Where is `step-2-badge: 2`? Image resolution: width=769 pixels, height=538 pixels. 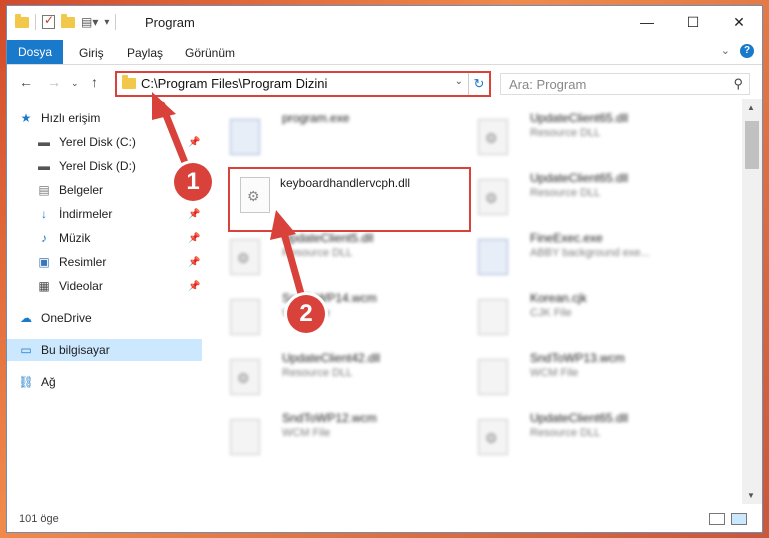
step-2-badge: 2 is located at coordinates (306, 314).